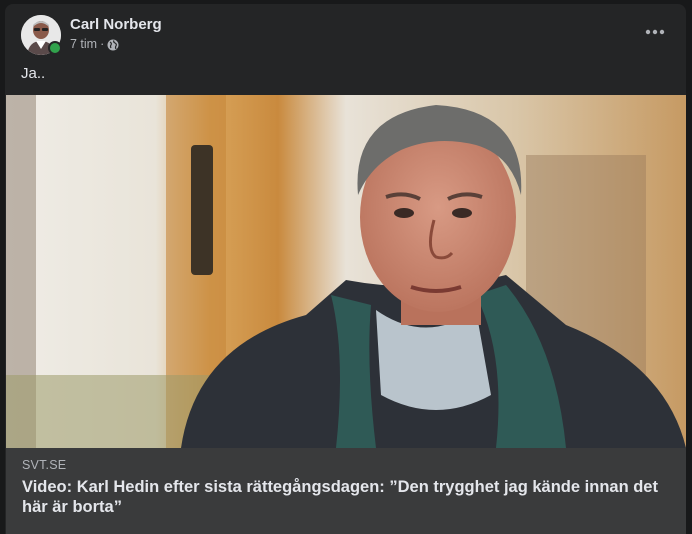  What do you see at coordinates (116, 25) in the screenshot?
I see `author-name: Carl Norberg` at bounding box center [116, 25].